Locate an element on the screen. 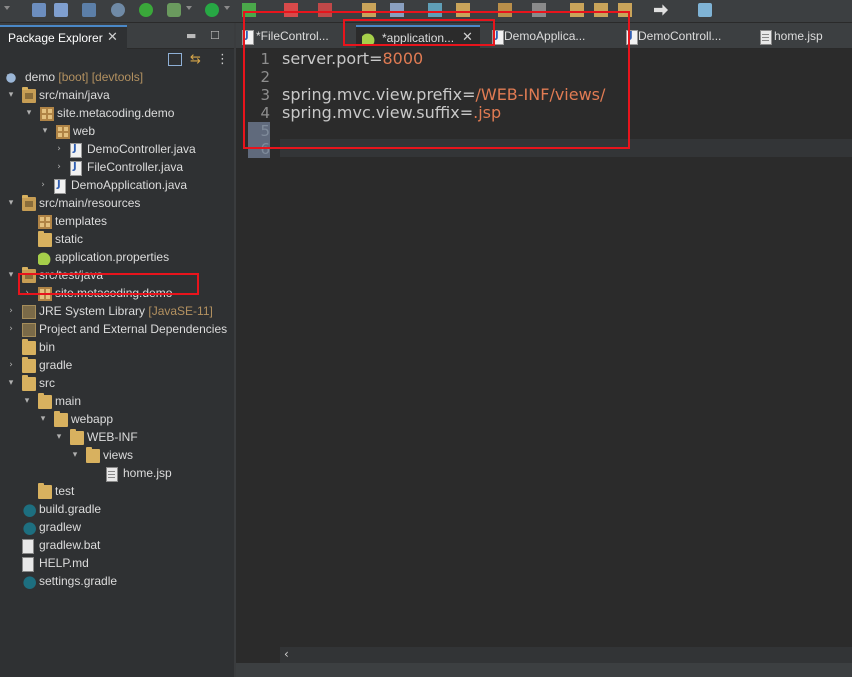 This screenshot has width=852, height=677. tree-item-label: application.properties is located at coordinates (112, 257).